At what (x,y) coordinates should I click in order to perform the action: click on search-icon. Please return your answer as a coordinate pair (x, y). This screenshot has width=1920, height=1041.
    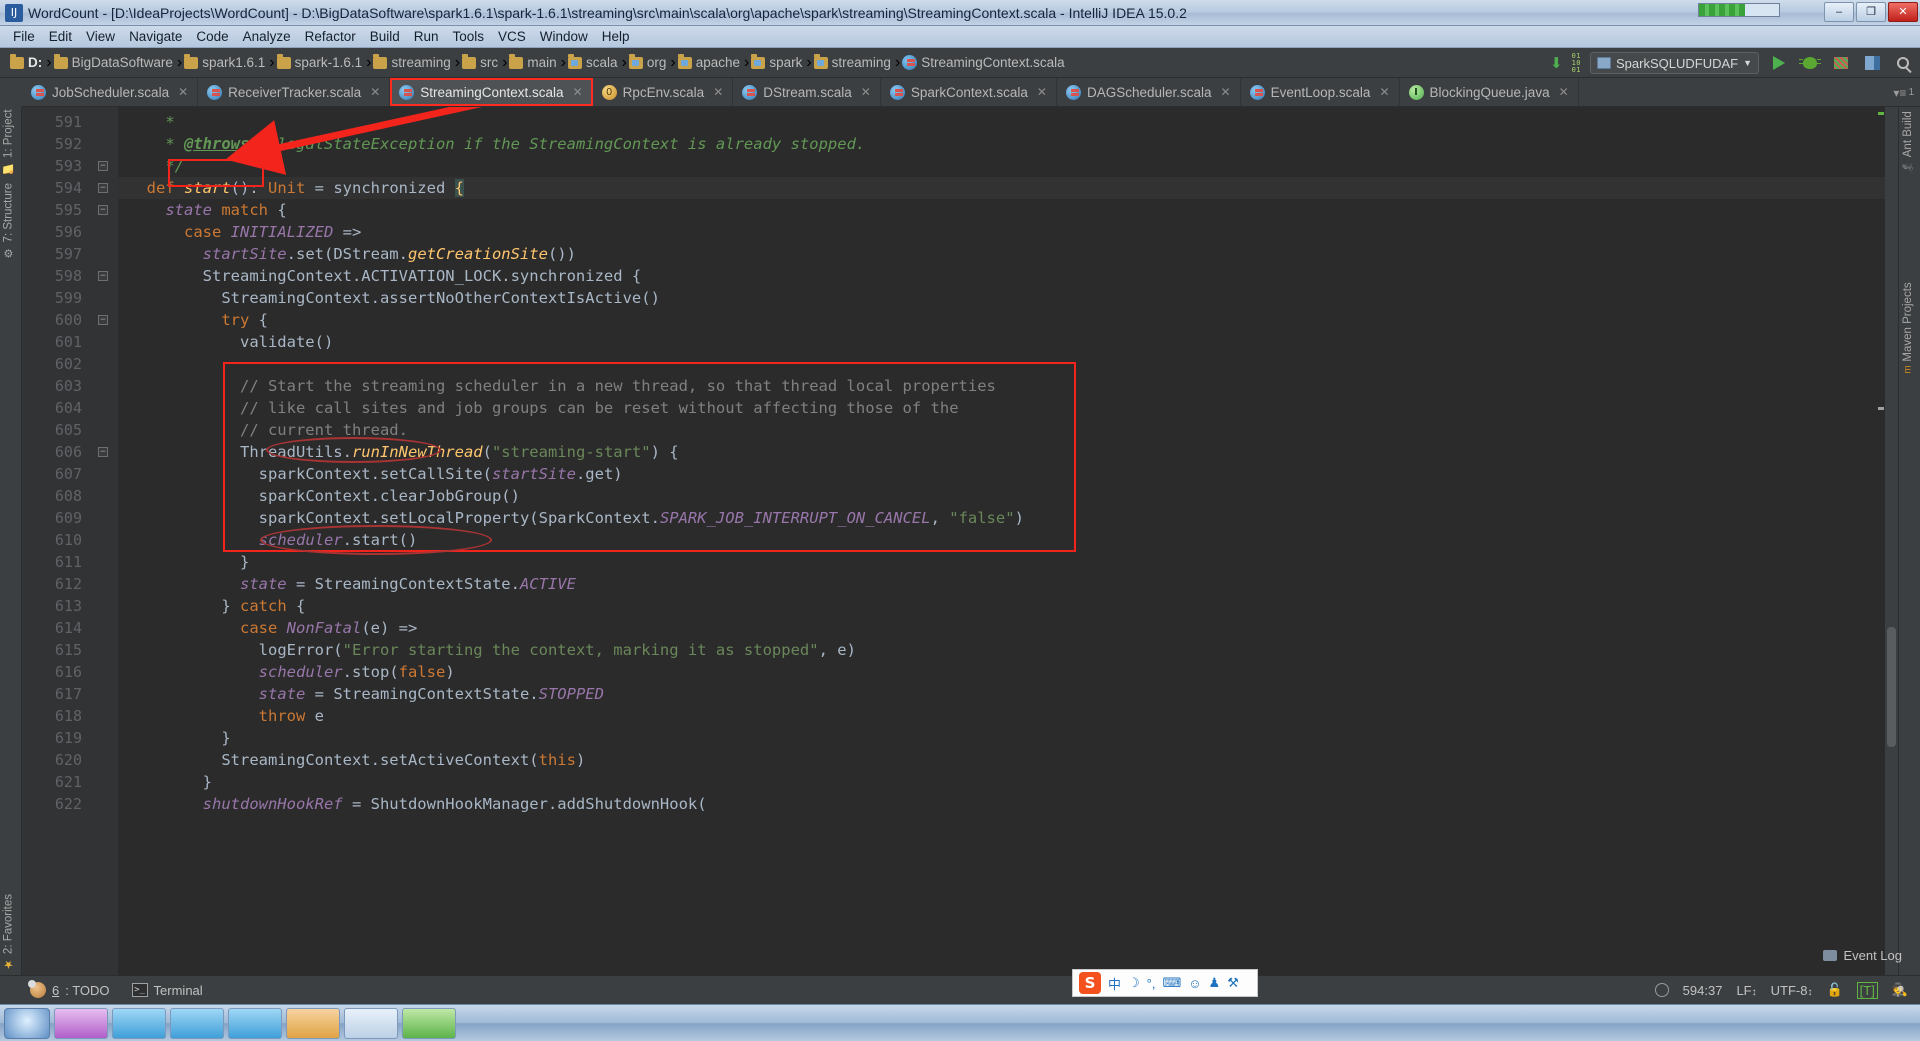
    Looking at the image, I should click on (1903, 63).